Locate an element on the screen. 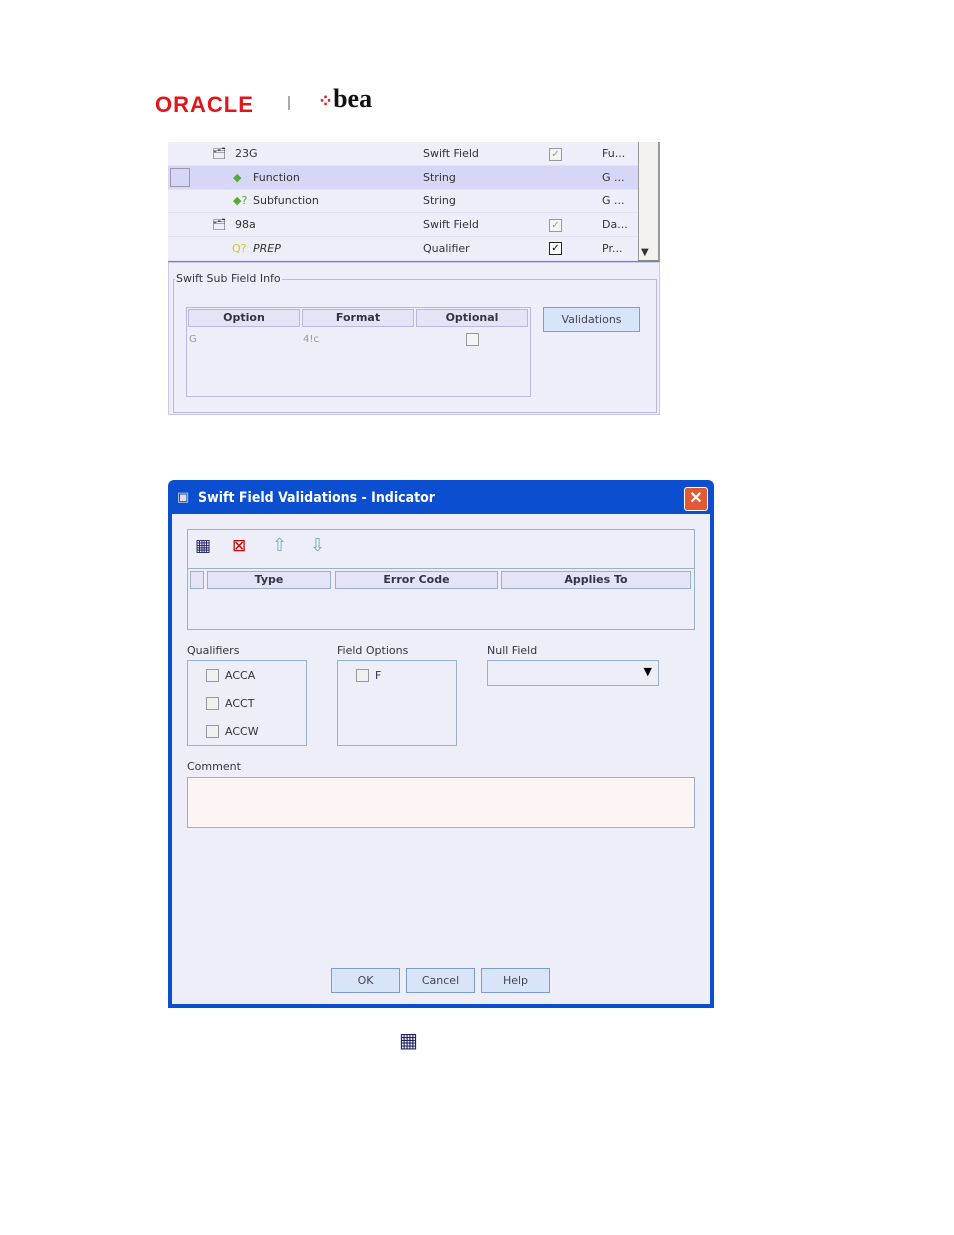 The width and height of the screenshot is (954, 1235). qualifier-checkbox-accw is located at coordinates (212, 731).